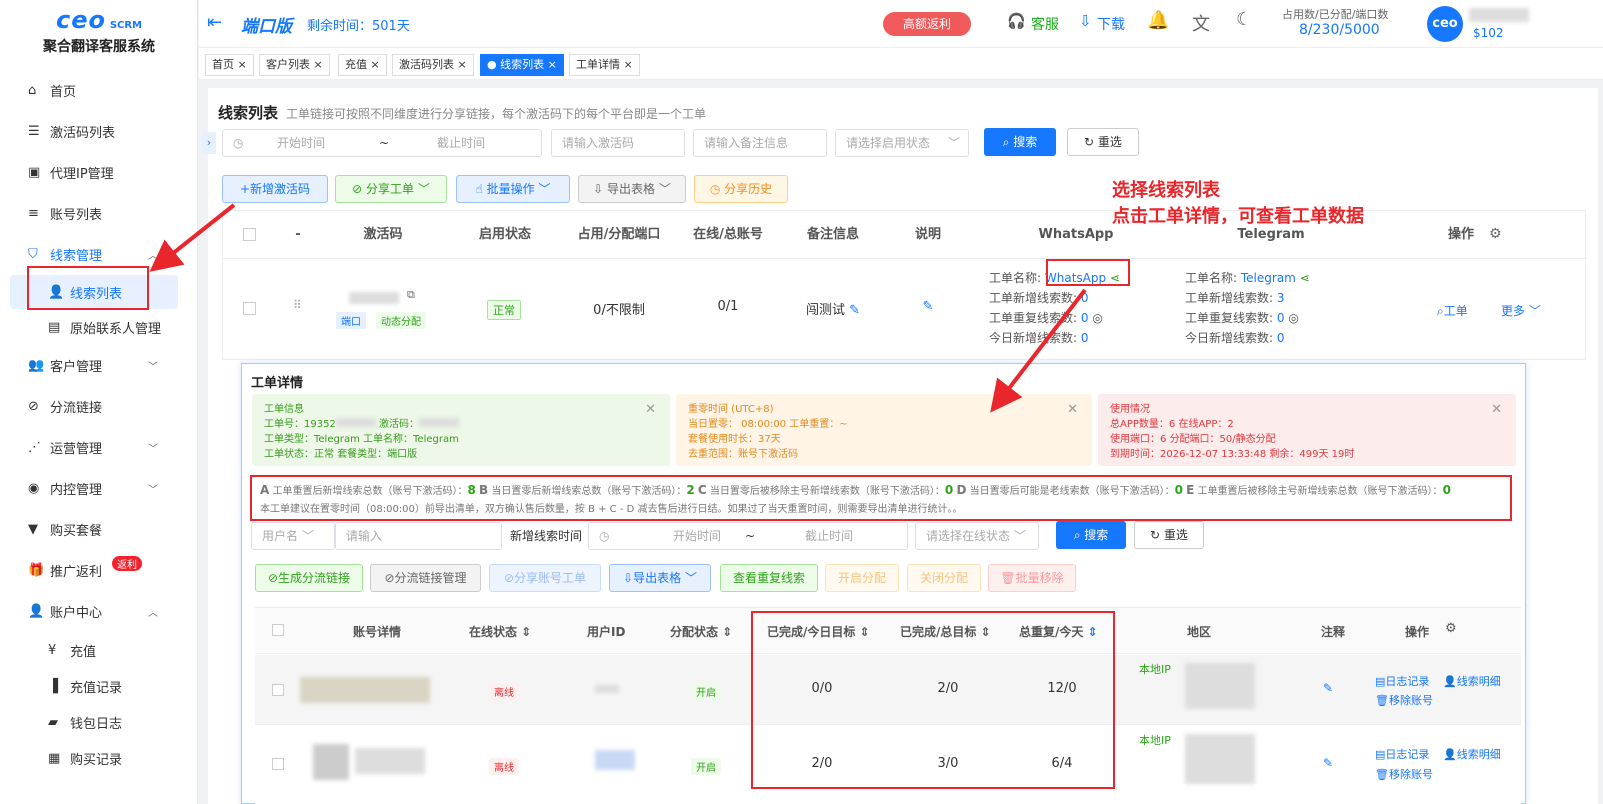  Describe the element at coordinates (741, 189) in the screenshot. I see `share-history-button: ◷ 分享历史` at that location.